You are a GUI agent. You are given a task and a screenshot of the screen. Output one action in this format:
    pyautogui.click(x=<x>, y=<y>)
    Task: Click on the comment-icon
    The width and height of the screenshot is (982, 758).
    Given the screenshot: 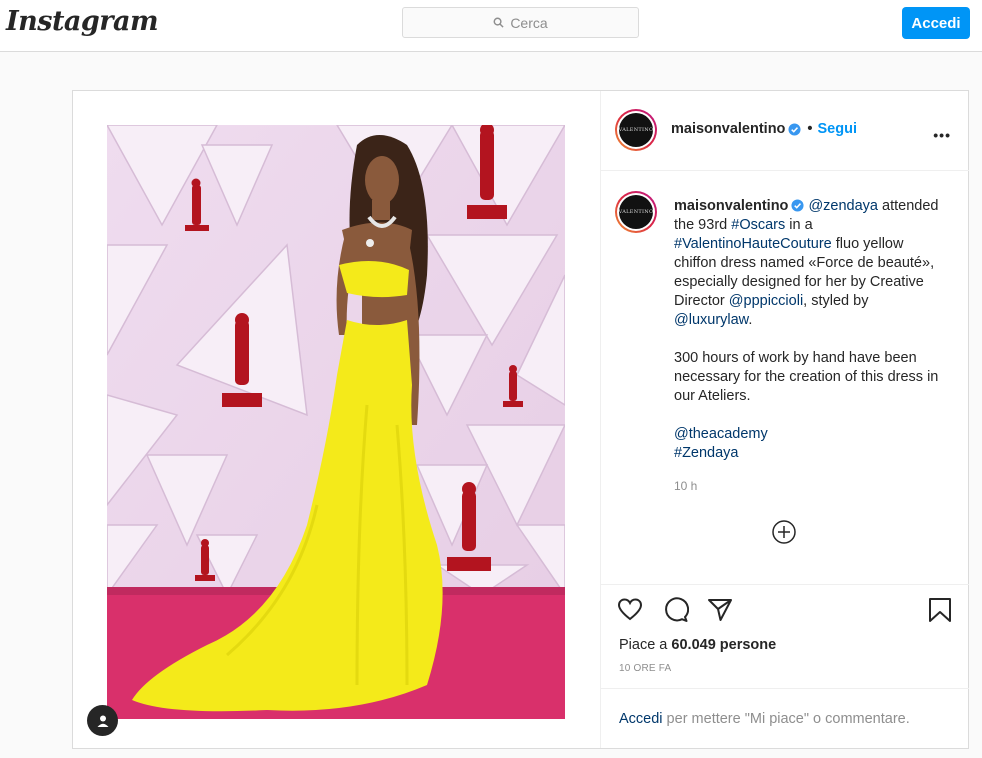 What is the action you would take?
    pyautogui.click(x=676, y=610)
    